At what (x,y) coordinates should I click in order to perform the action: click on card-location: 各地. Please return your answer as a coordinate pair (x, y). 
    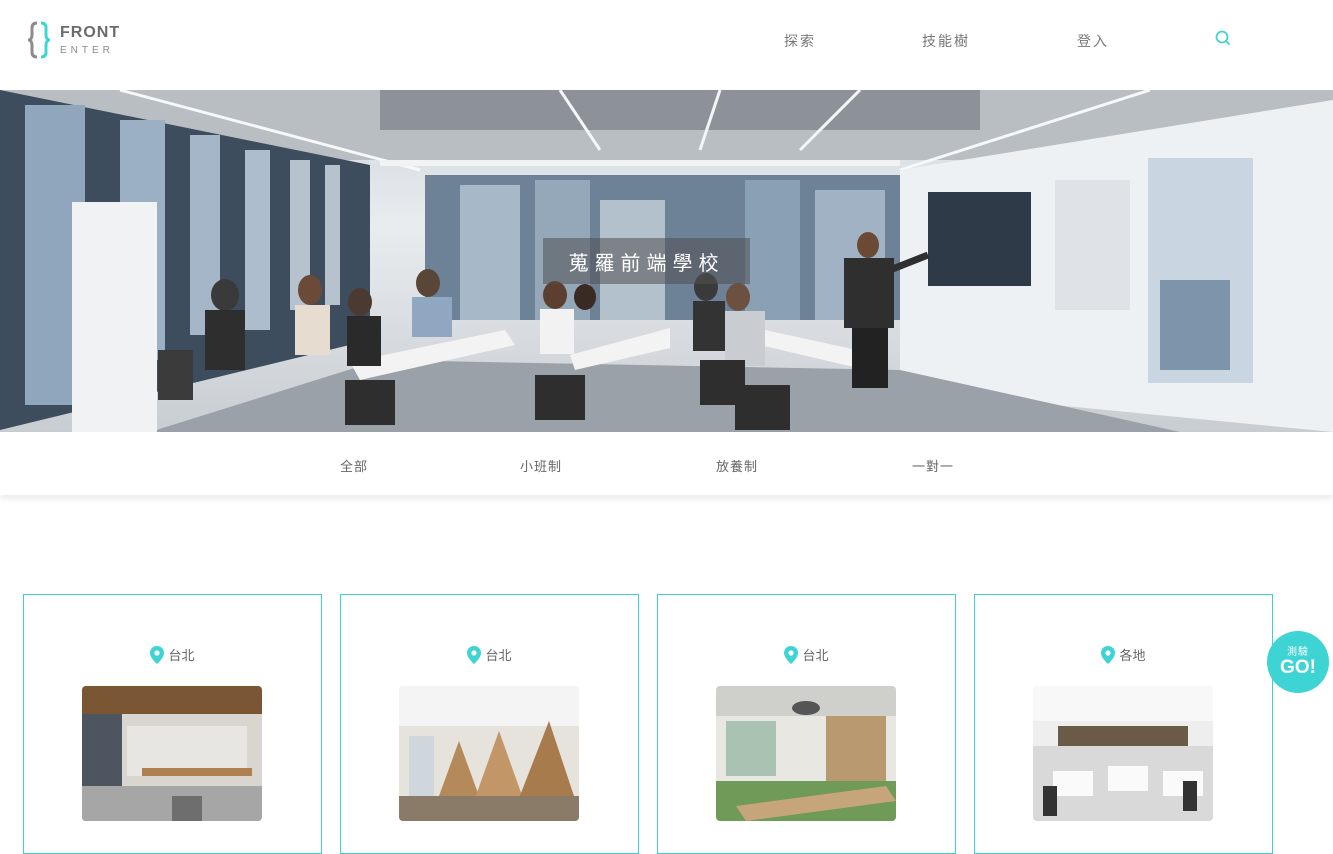
    Looking at the image, I should click on (1123, 654).